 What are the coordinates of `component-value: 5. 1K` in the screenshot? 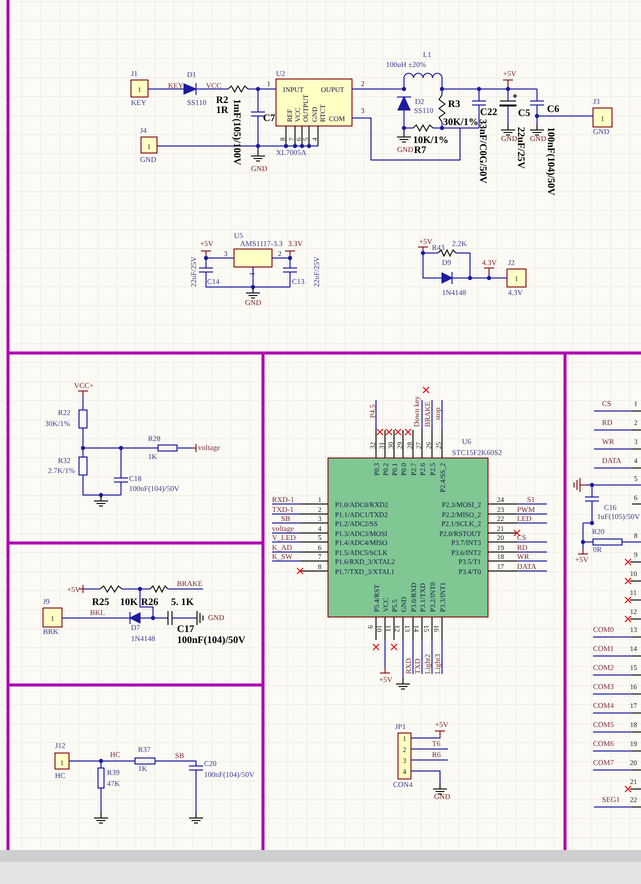 It's located at (182, 602).